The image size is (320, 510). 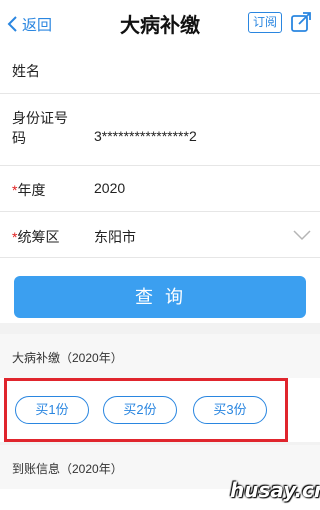 I want to click on year-field: 2020, so click(x=109, y=188).